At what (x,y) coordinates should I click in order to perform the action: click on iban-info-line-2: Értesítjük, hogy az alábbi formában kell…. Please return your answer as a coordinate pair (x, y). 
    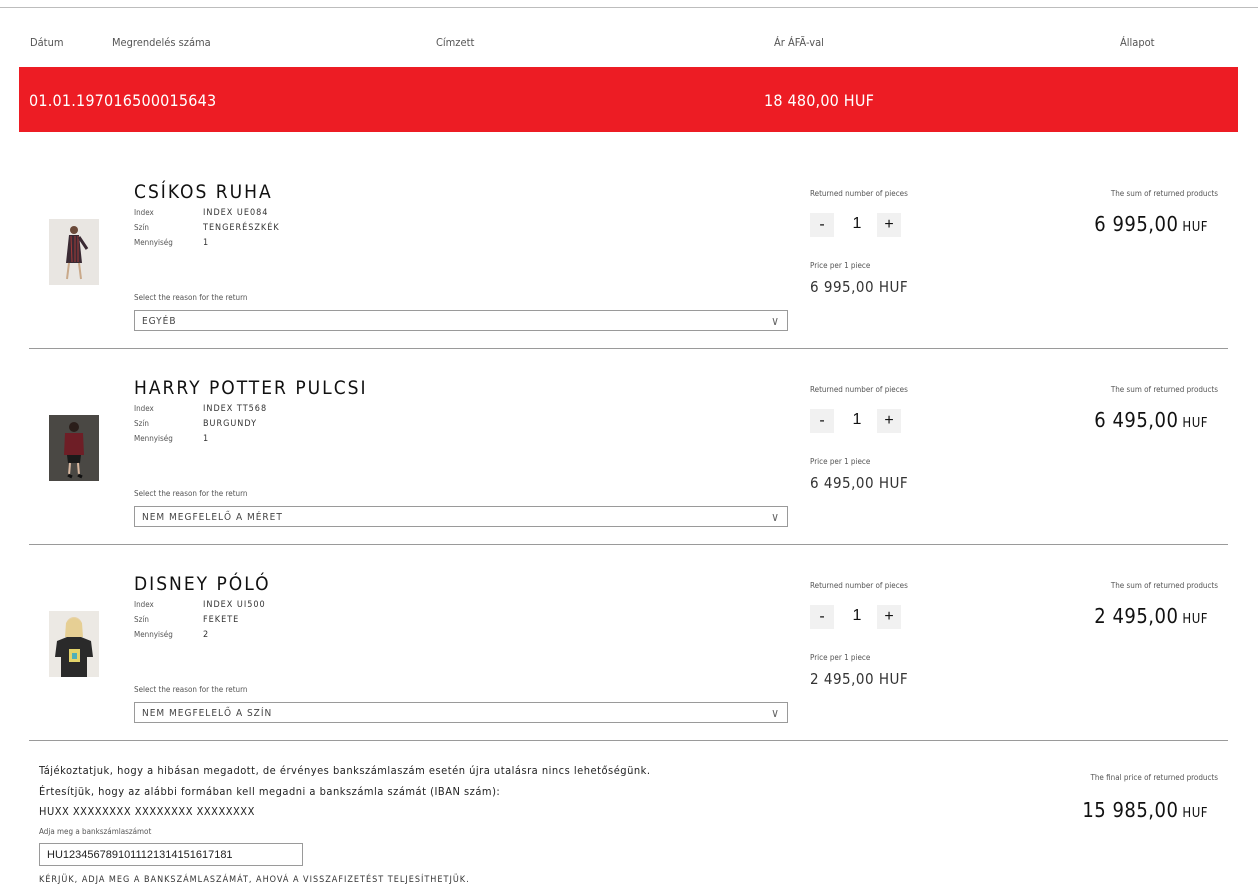
    Looking at the image, I should click on (270, 791).